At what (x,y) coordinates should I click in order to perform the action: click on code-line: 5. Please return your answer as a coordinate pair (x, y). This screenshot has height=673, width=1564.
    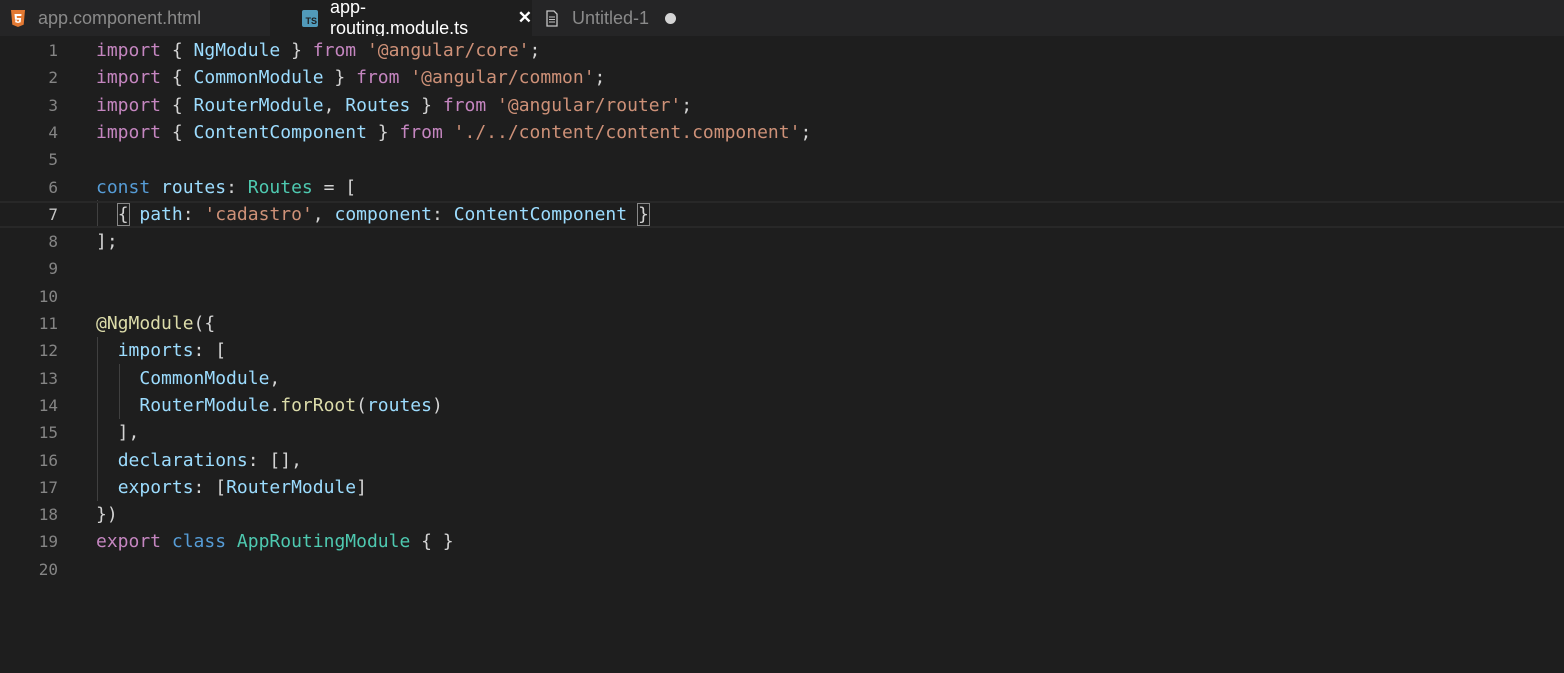
    Looking at the image, I should click on (782, 159).